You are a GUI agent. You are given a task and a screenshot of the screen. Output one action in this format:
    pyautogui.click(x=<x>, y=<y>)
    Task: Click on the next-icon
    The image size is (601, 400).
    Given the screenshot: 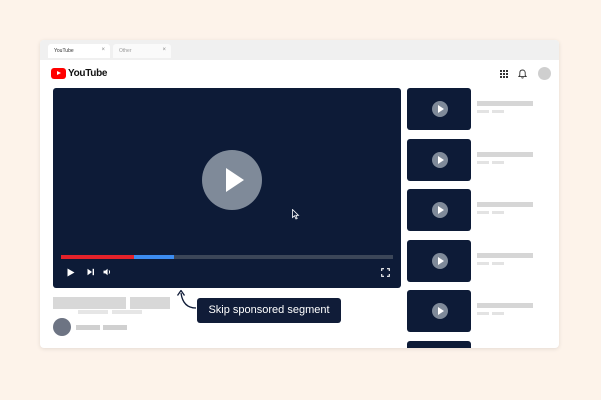 What is the action you would take?
    pyautogui.click(x=91, y=272)
    